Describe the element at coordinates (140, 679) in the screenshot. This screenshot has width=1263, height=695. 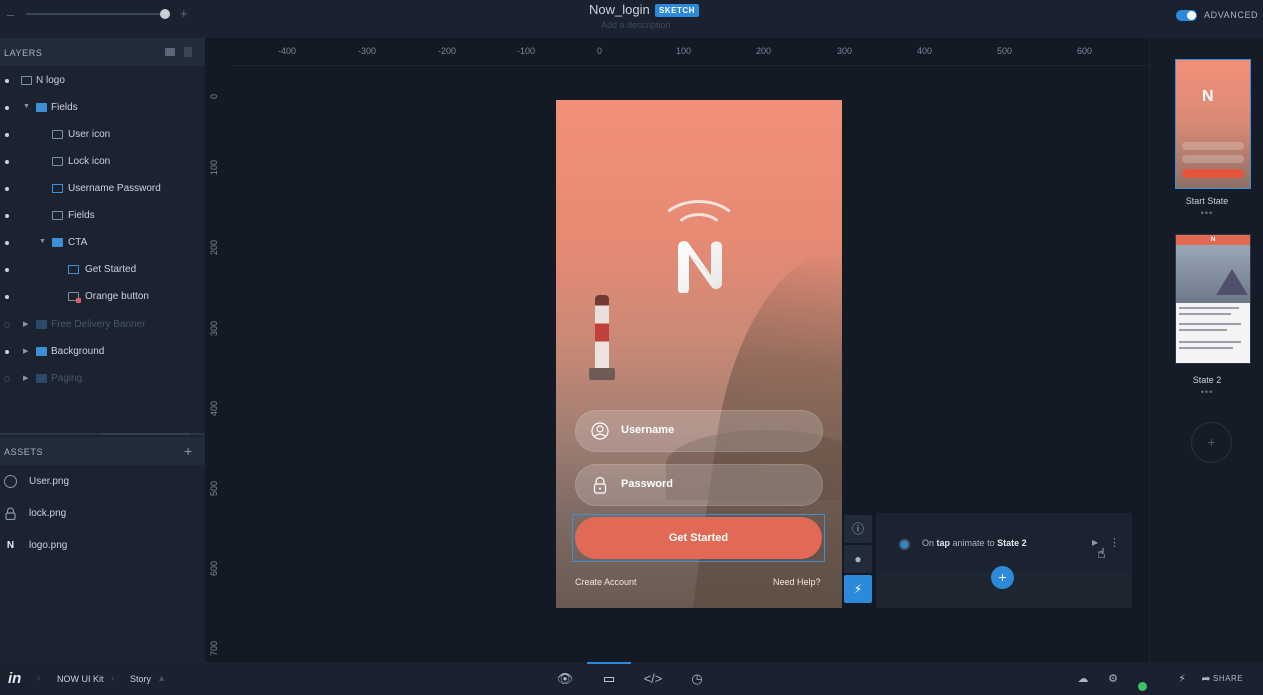
I see `breadcrumb-story: Story` at that location.